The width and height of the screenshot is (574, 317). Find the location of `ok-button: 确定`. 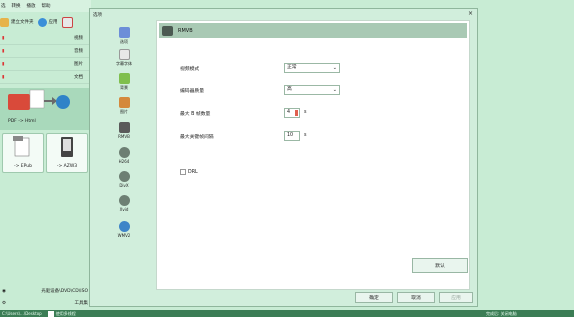

ok-button: 确定 is located at coordinates (374, 297).